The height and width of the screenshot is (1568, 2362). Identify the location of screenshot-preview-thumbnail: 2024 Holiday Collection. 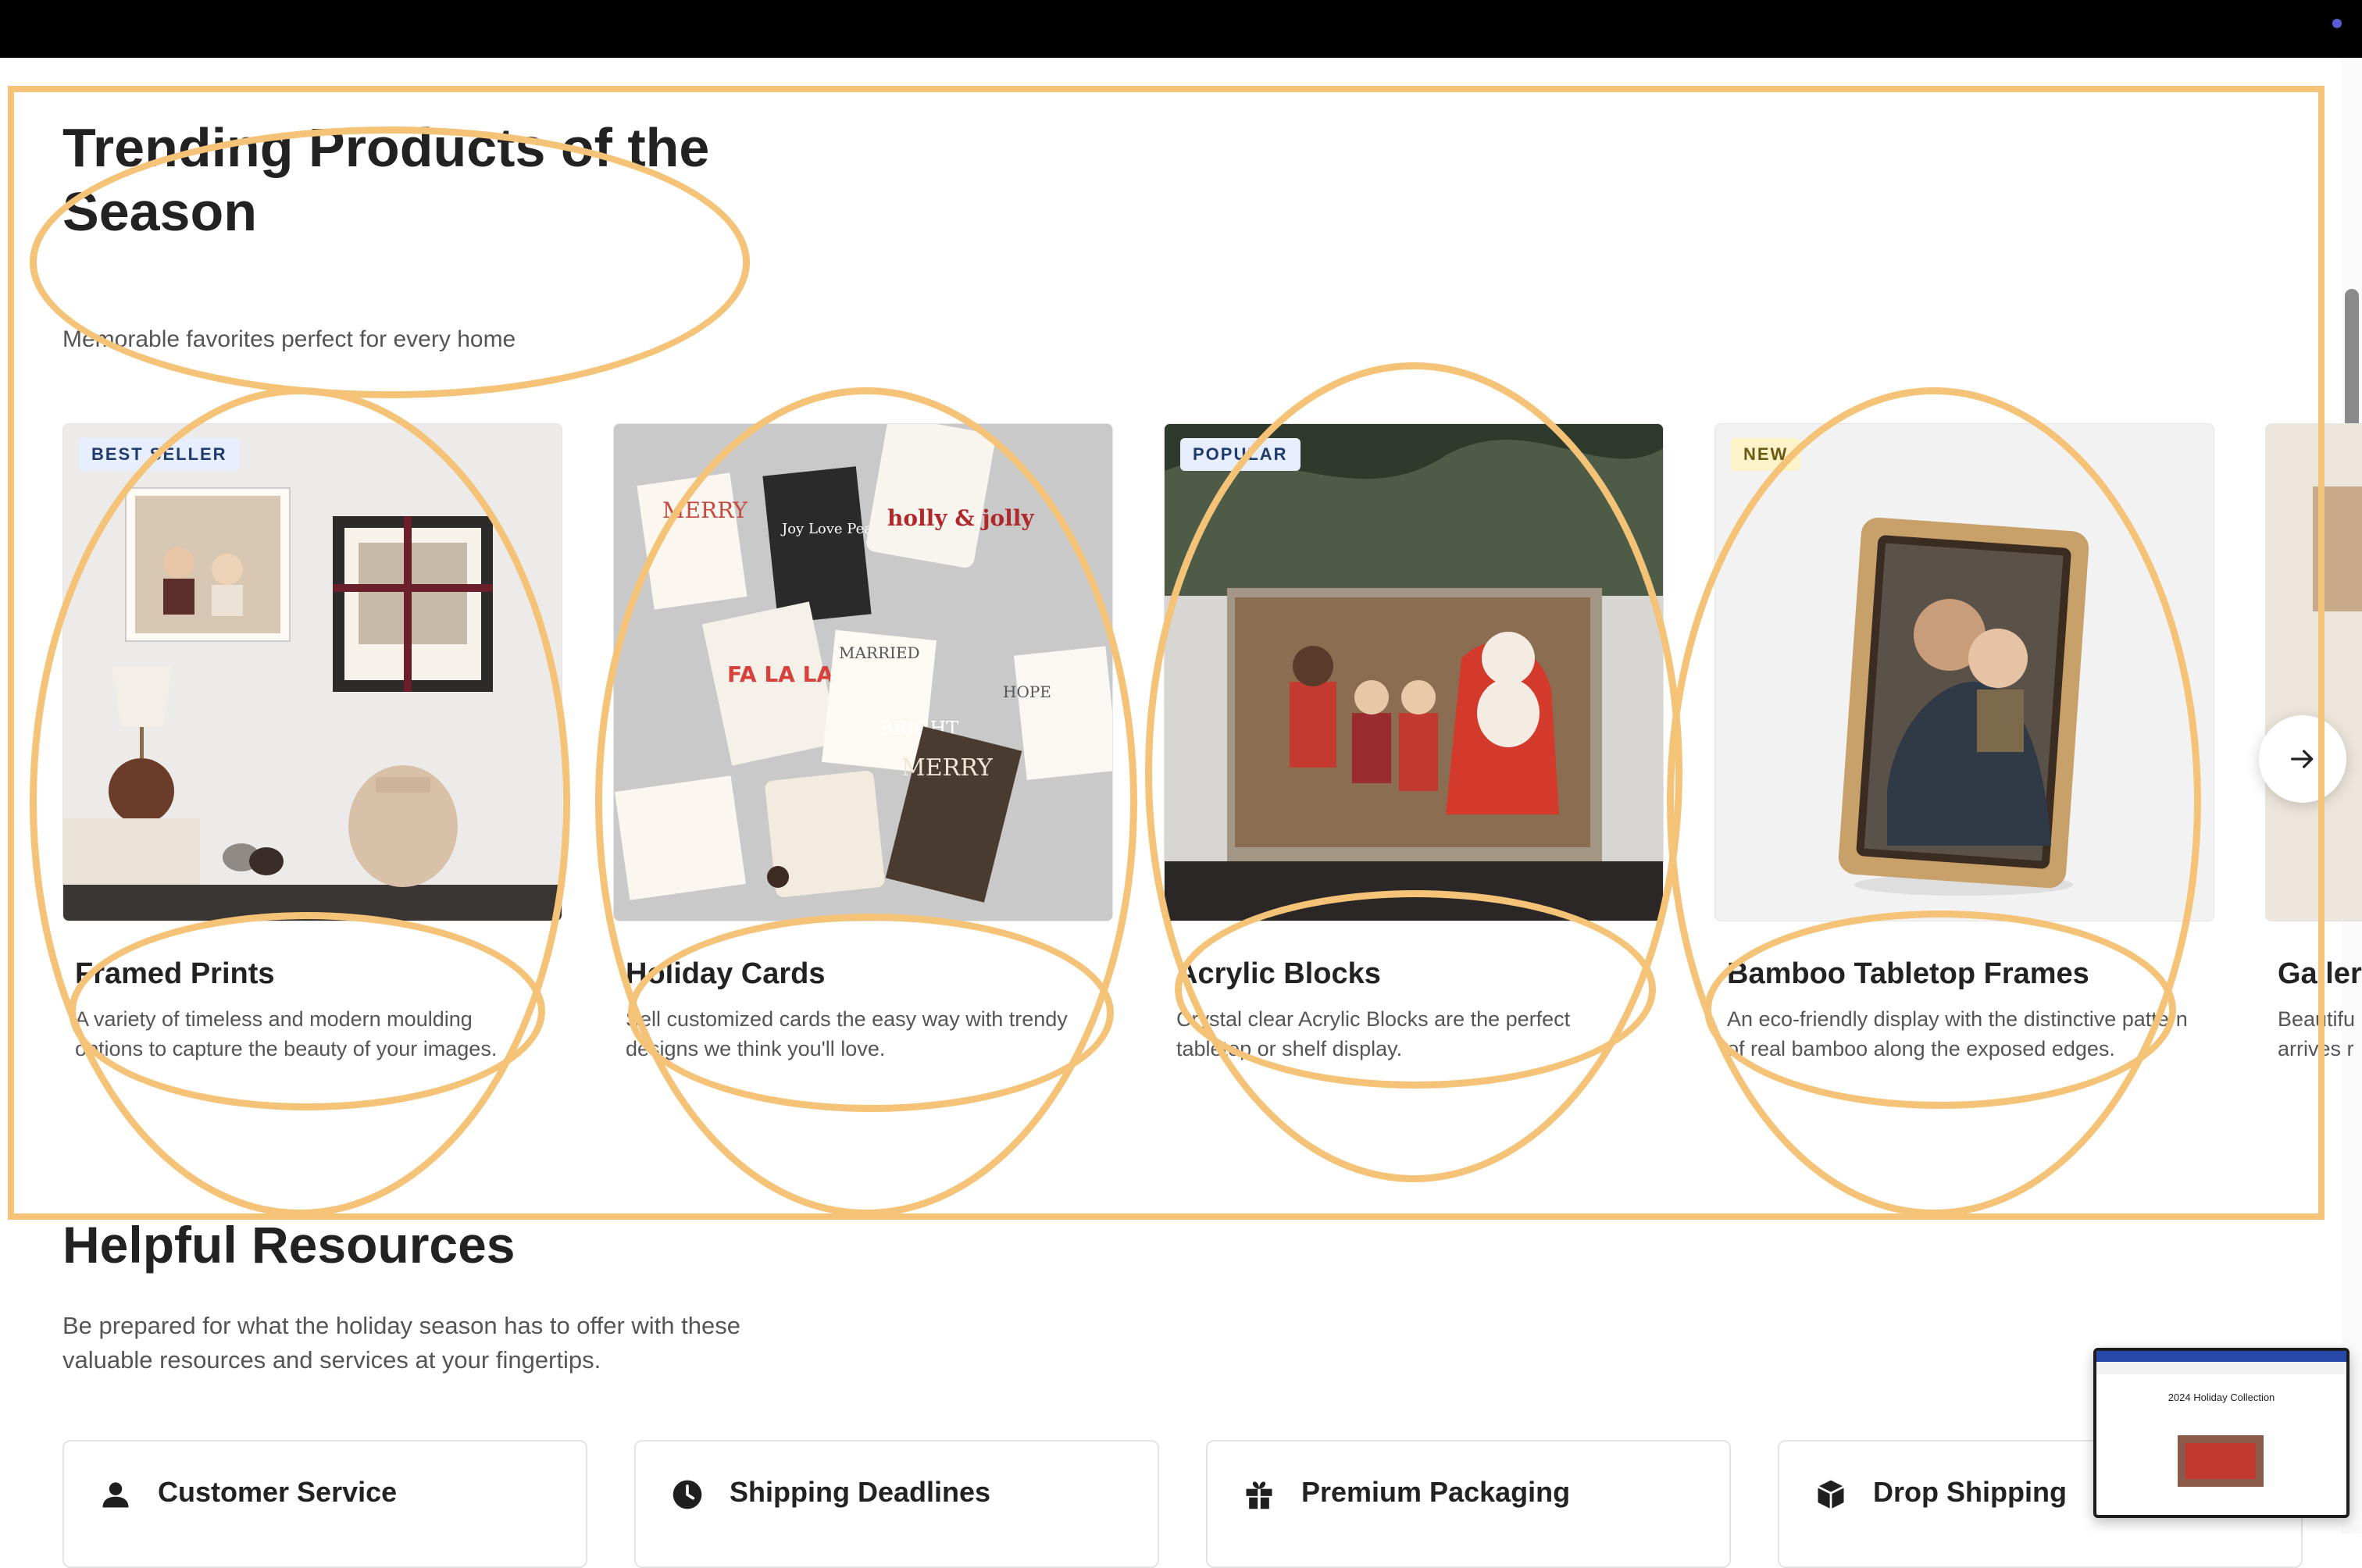
(2221, 1433).